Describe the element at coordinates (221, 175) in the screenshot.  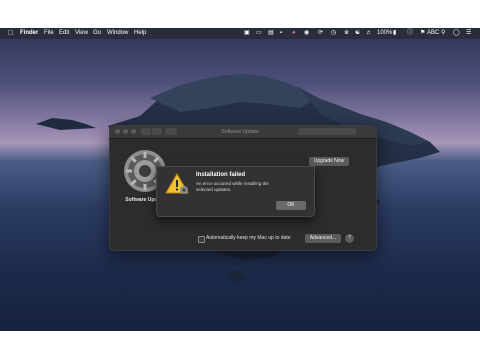
I see `alert-title: Installation failed` at that location.